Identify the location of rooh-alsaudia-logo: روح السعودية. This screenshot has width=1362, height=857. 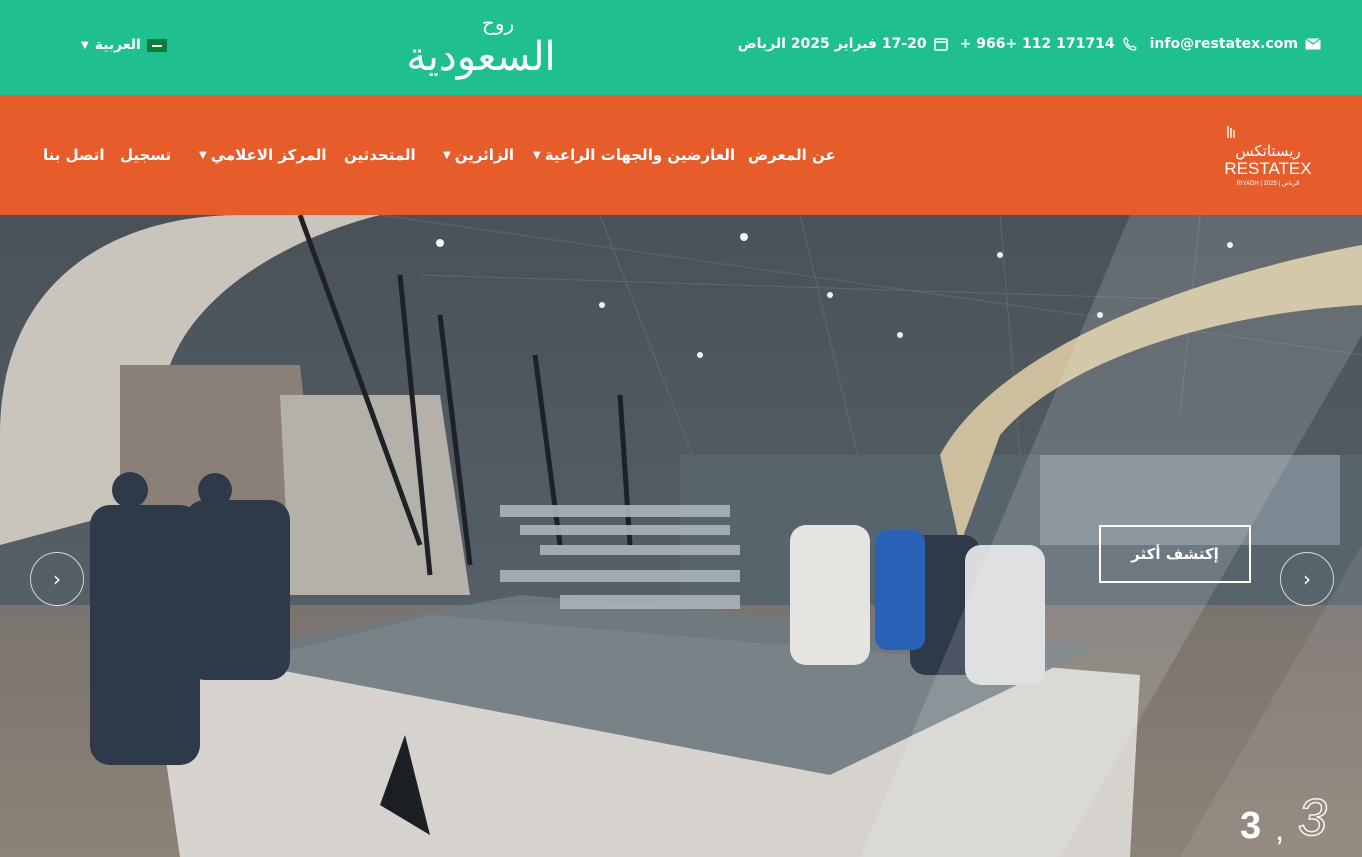
(481, 48).